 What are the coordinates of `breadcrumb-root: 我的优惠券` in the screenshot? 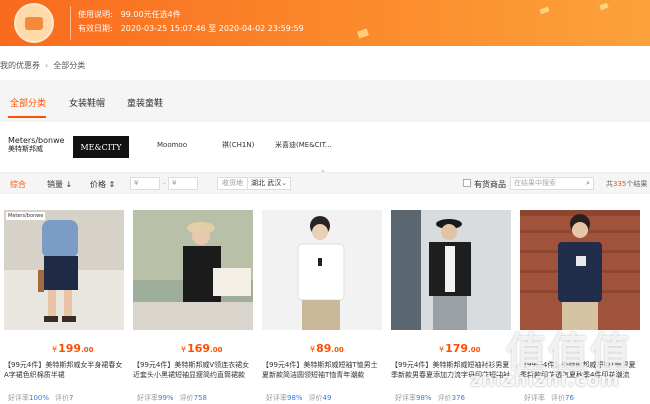 It's located at (20, 65).